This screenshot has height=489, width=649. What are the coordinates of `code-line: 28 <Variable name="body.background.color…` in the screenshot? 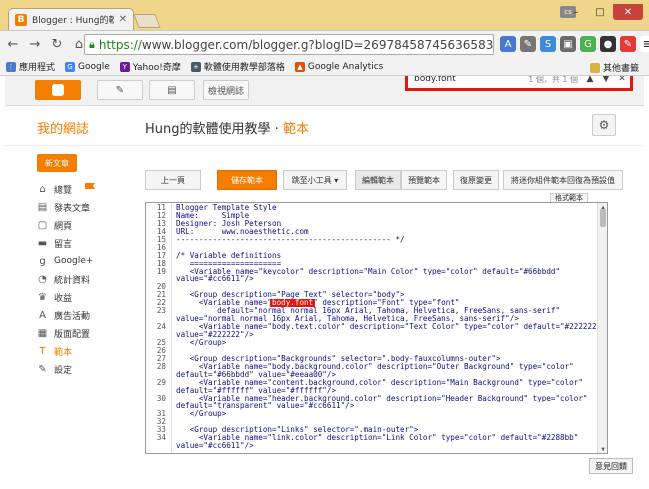 It's located at (372, 366).